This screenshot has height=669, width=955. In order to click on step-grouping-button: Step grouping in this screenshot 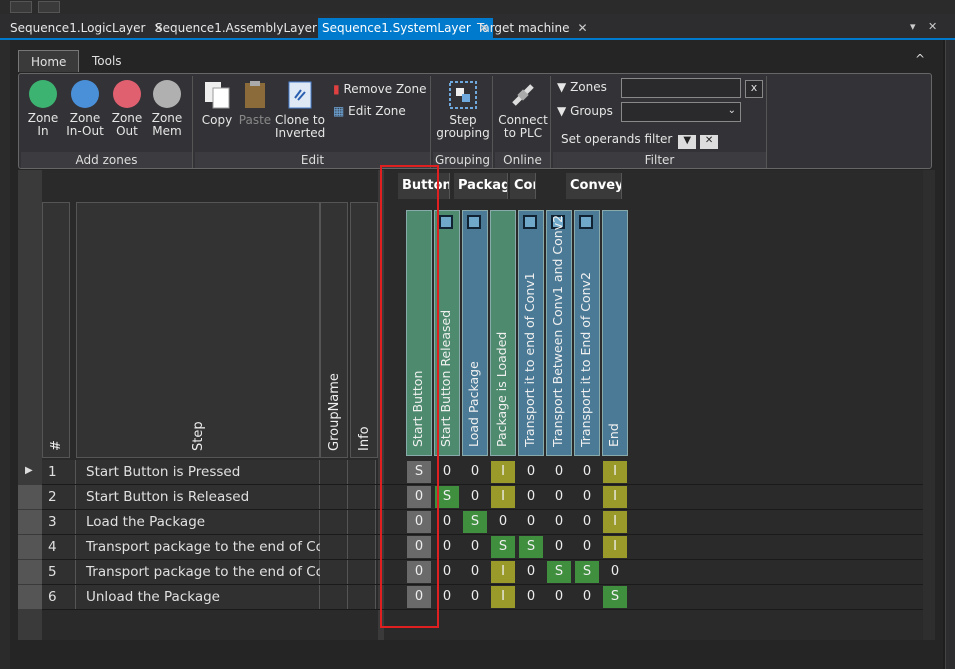, I will do `click(463, 110)`.